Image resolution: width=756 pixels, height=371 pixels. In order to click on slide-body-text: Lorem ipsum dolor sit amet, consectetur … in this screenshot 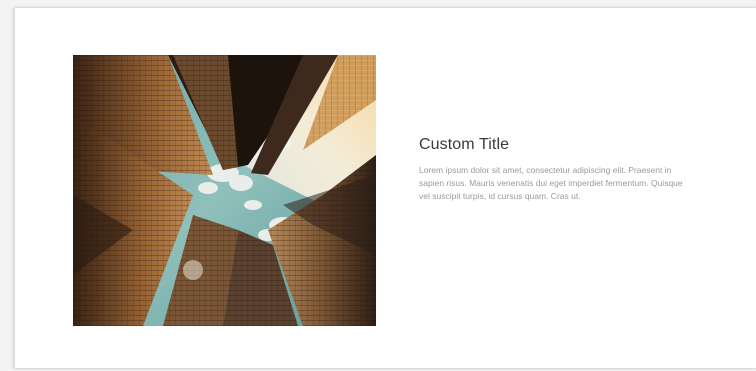, I will do `click(551, 183)`.